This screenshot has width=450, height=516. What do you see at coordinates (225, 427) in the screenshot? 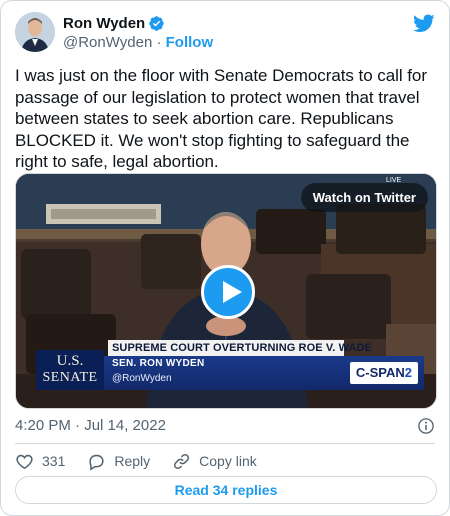
I see `tweet-meta: 4:20 PM · Jul 14, 2022` at bounding box center [225, 427].